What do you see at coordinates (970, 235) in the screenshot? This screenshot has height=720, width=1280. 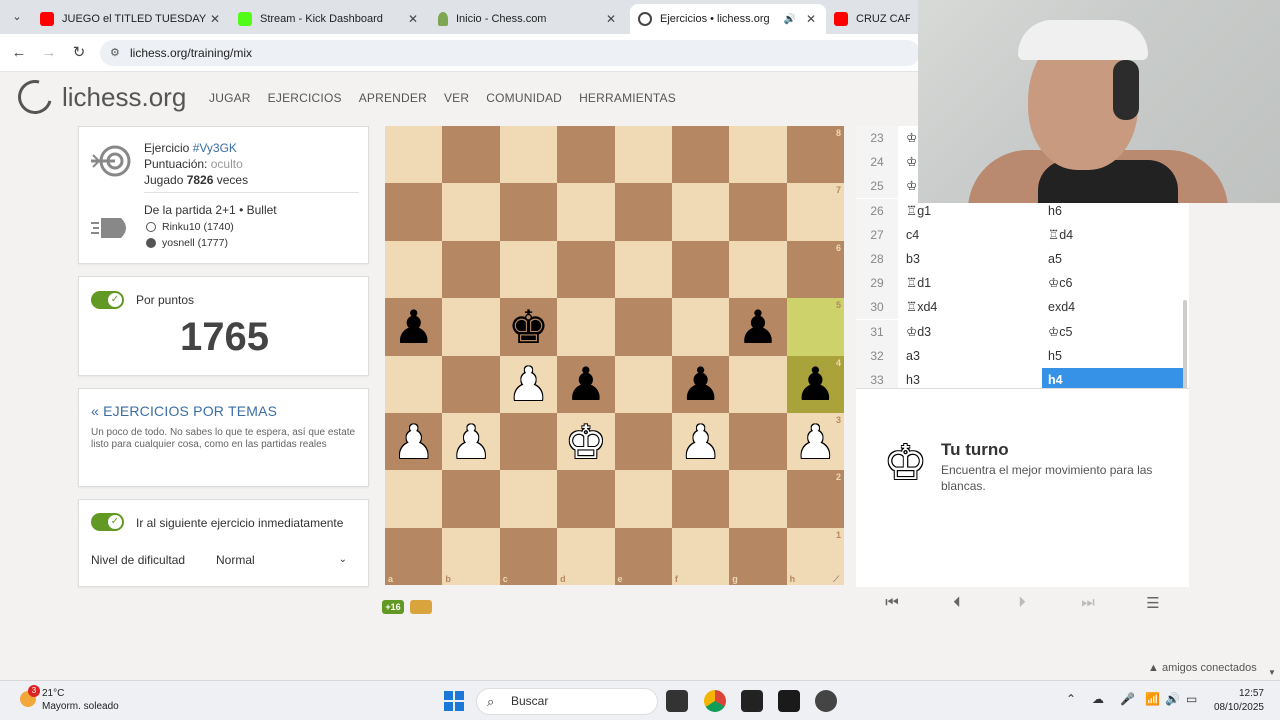 I see `white-move: c4` at bounding box center [970, 235].